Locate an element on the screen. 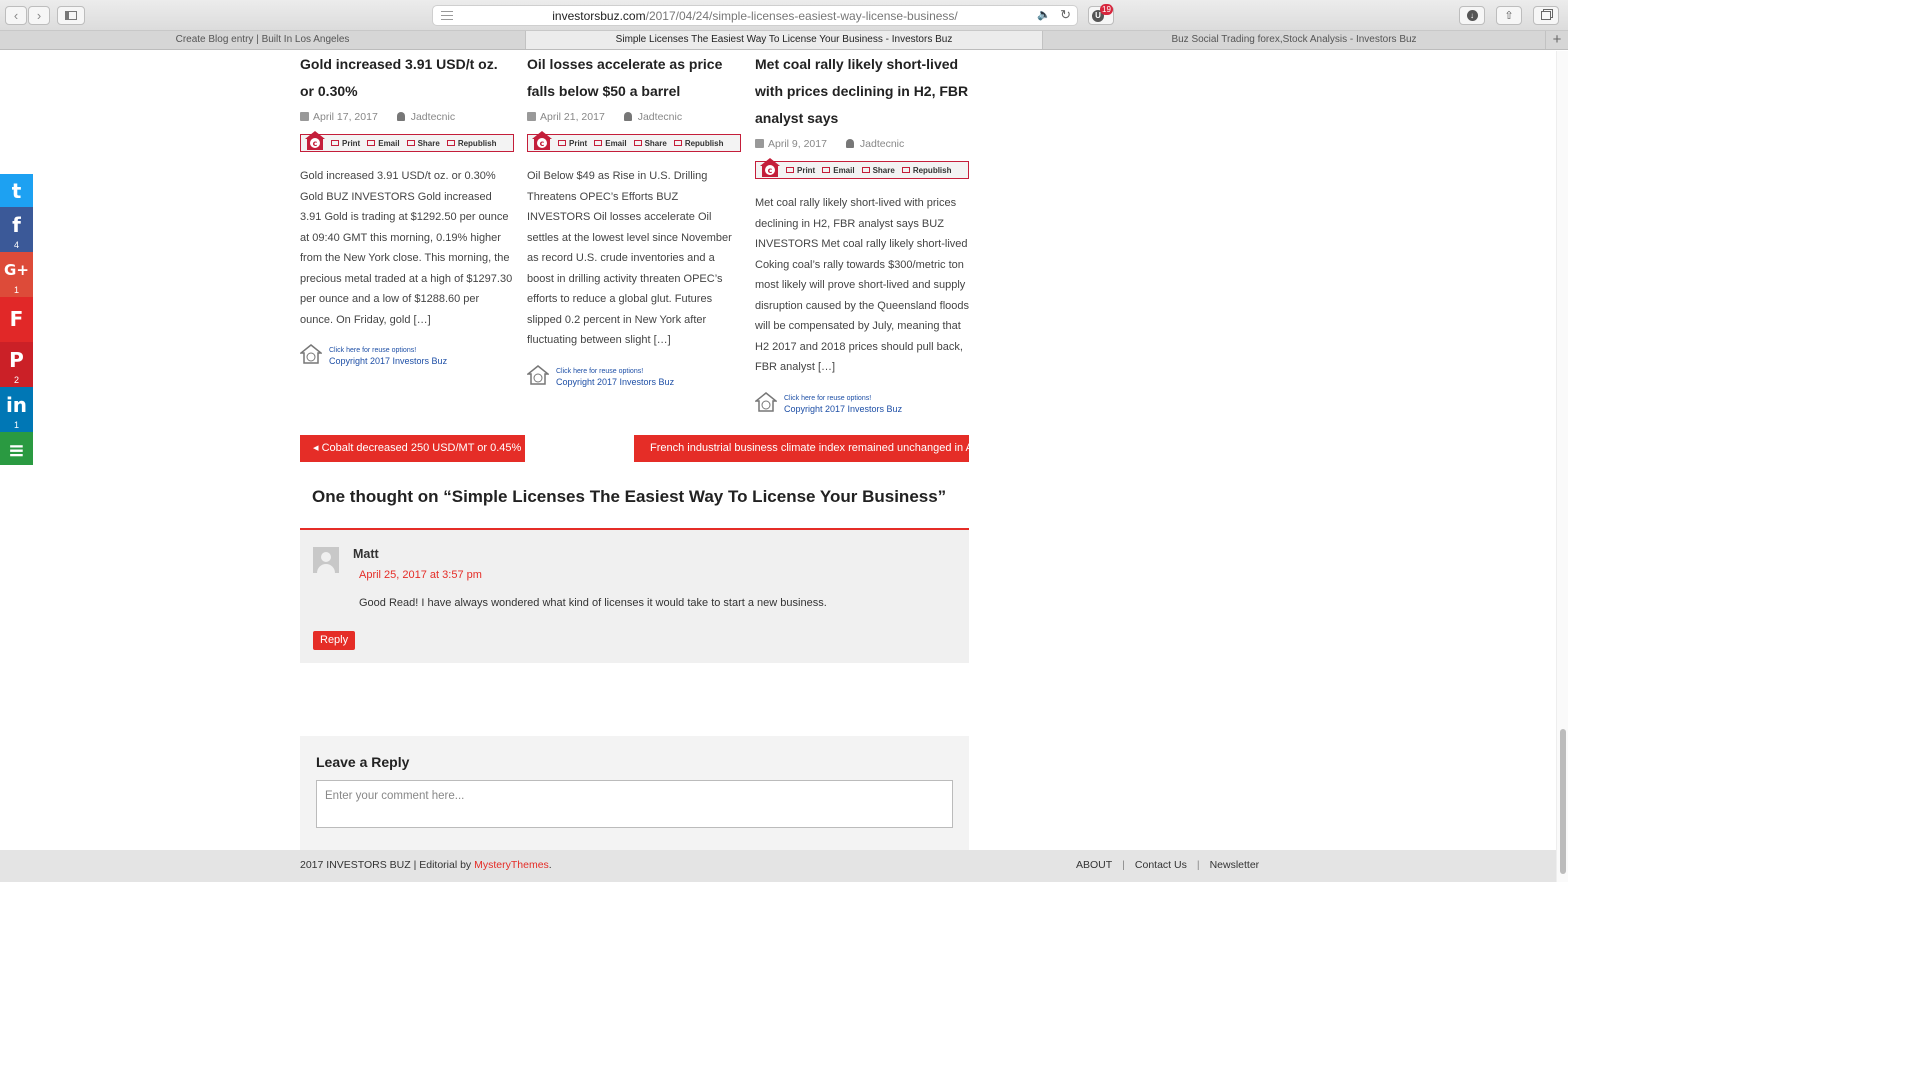  footer-link-about: ABOUT is located at coordinates (1094, 865).